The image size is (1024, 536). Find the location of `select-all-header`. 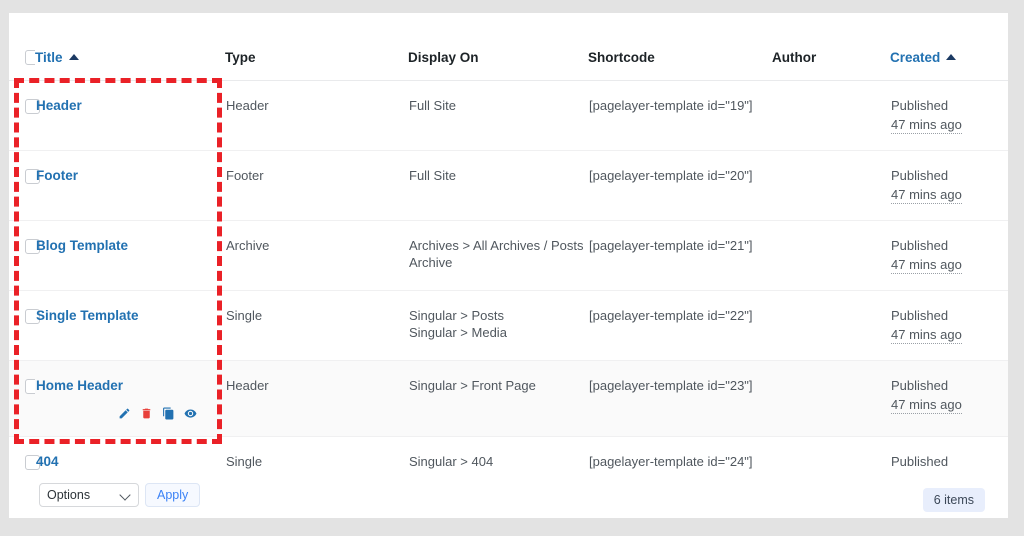

select-all-header is located at coordinates (24, 58).